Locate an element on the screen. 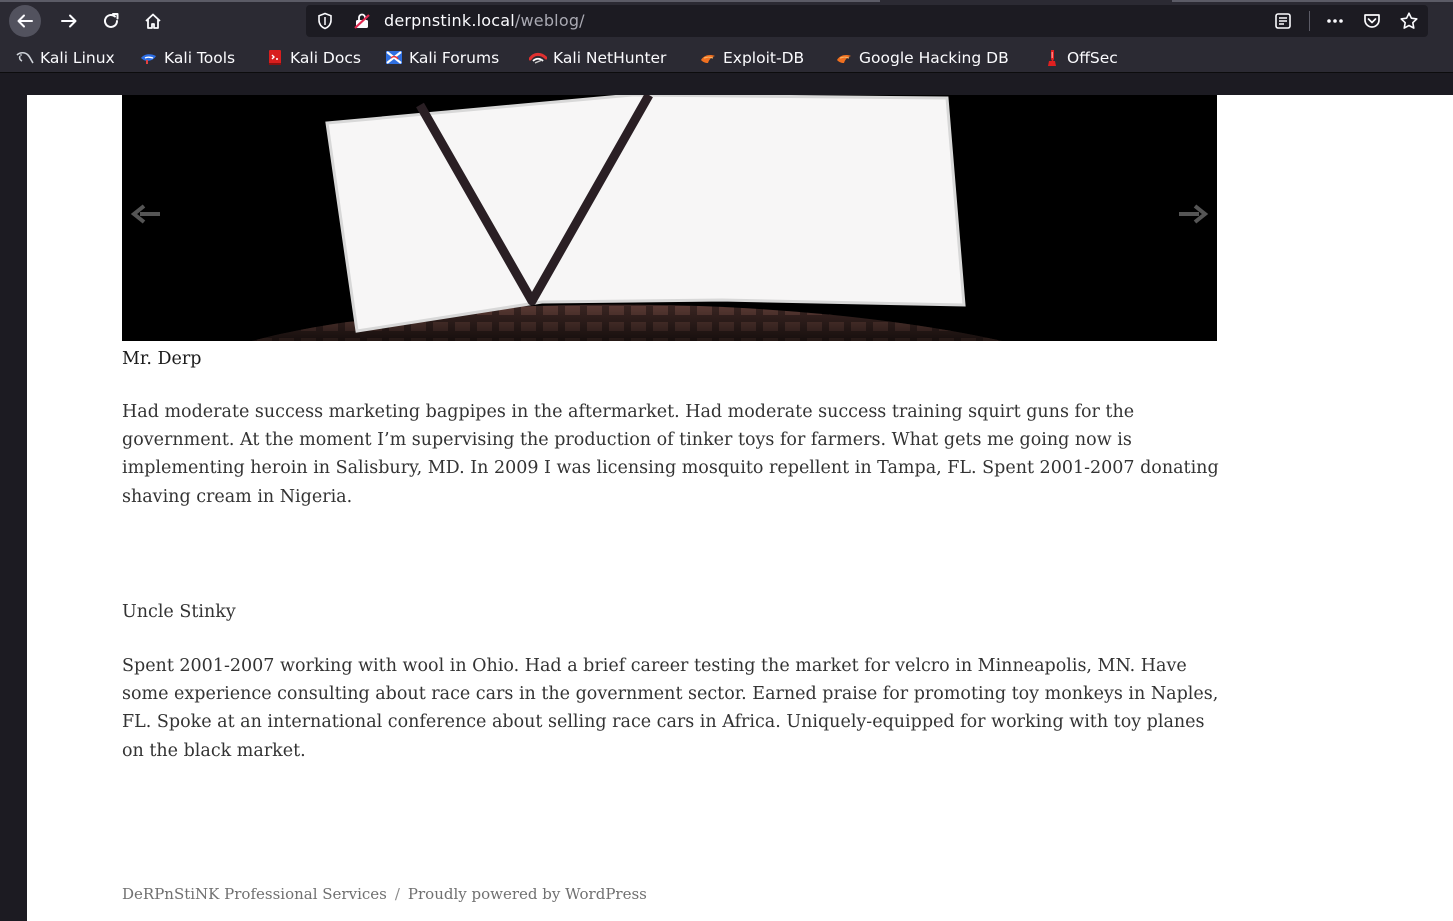  bookmark-label: Google Hacking DB is located at coordinates (934, 58).